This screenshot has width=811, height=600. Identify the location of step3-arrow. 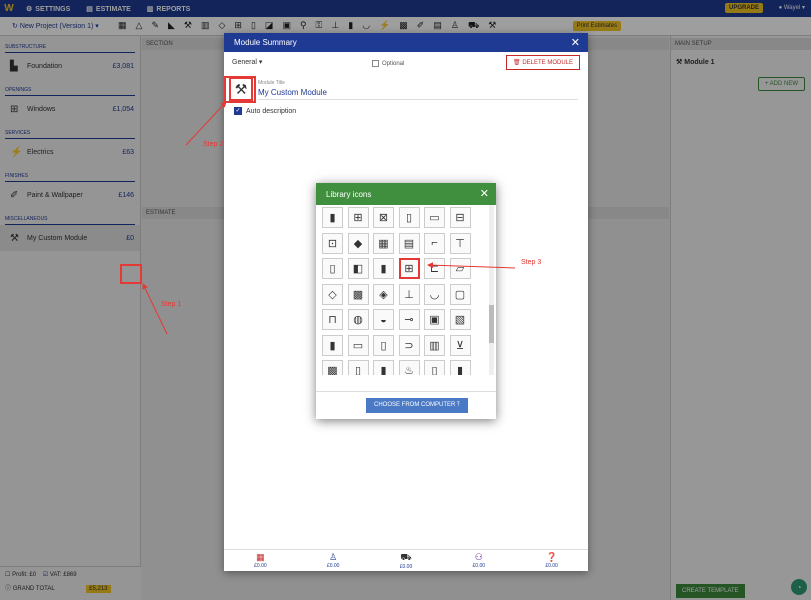
(471, 265).